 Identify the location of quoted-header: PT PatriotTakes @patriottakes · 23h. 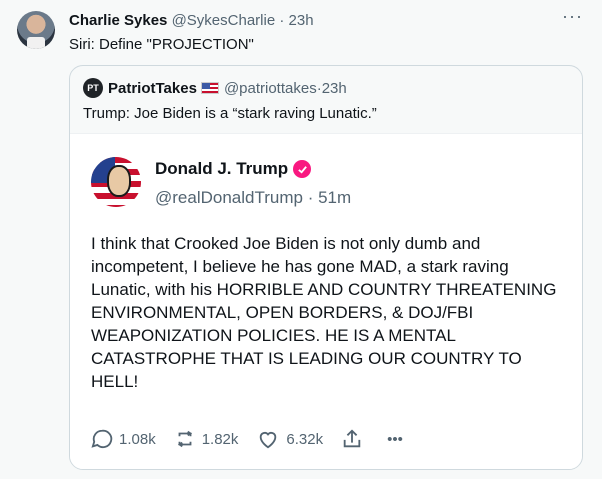
(215, 88).